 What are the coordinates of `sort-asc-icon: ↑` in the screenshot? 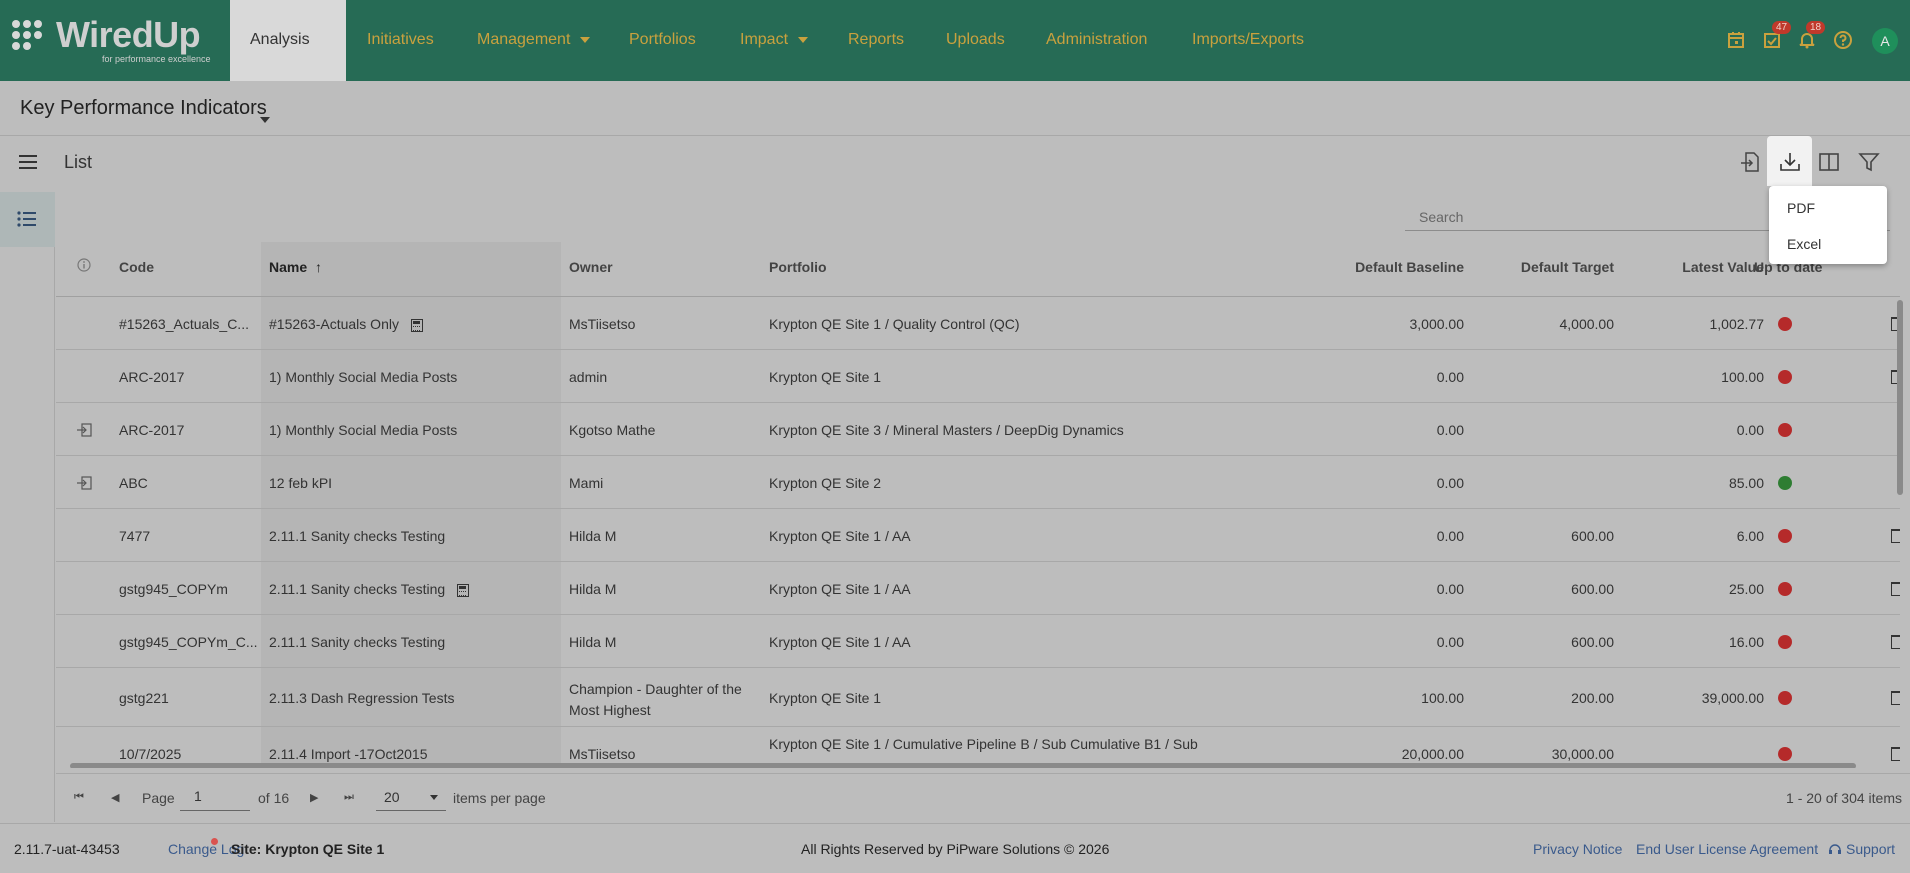 It's located at (319, 267).